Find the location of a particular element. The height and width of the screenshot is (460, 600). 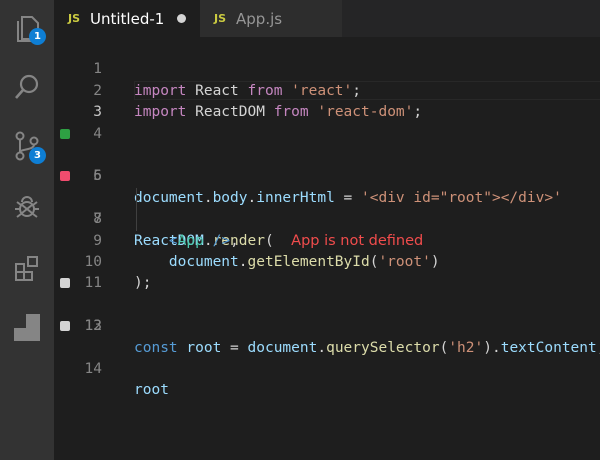

code-line: 8 <App />, is located at coordinates (327, 218).